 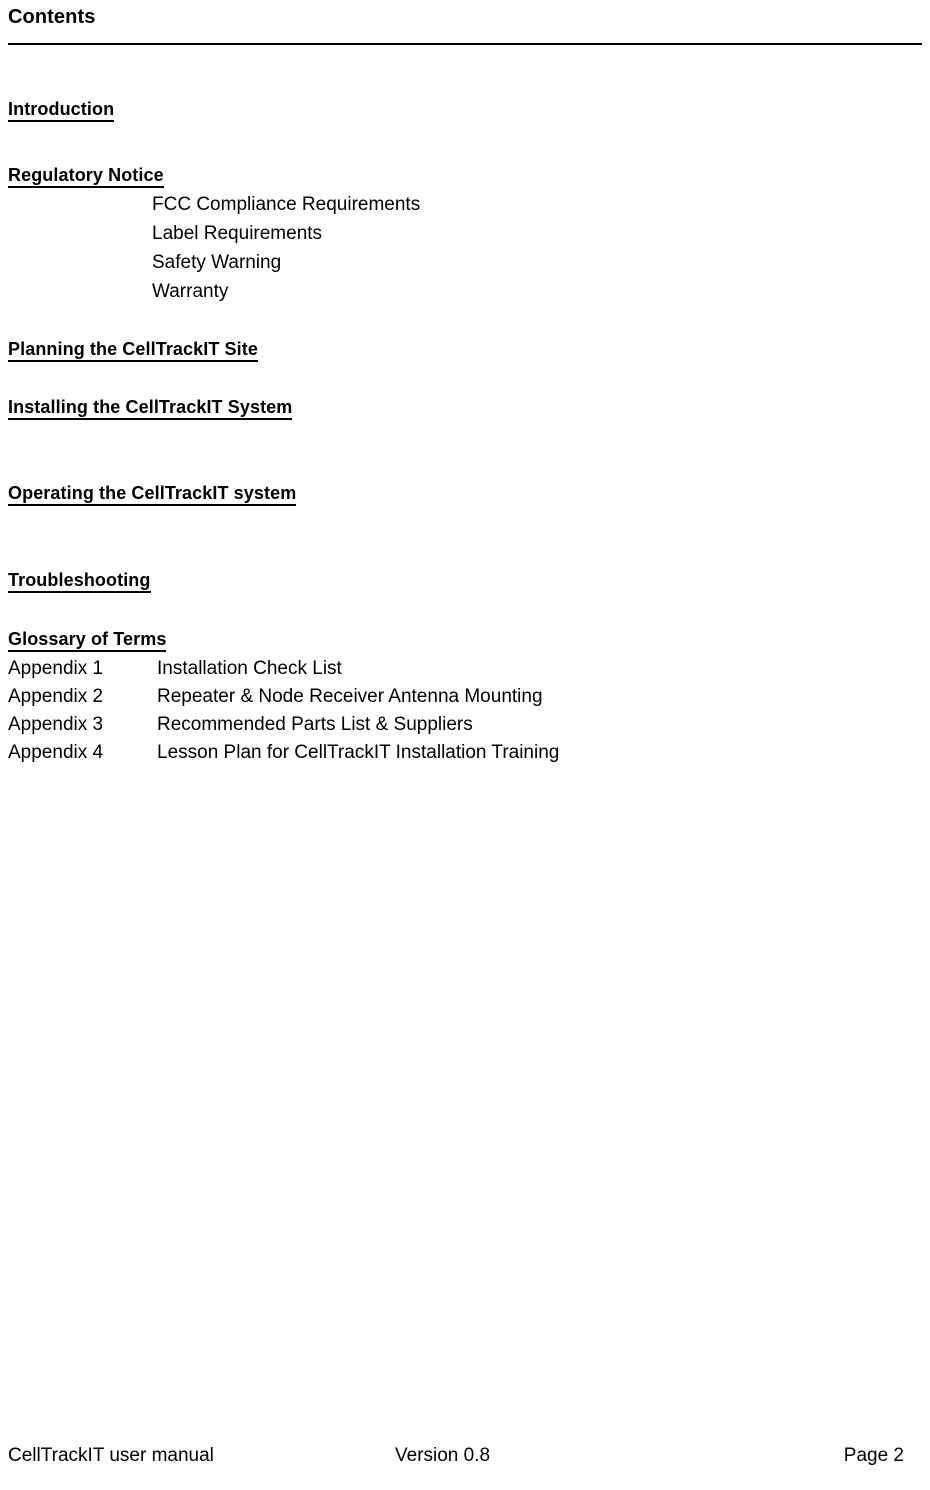 What do you see at coordinates (87, 640) in the screenshot?
I see `toc-section-heading: Glossary of Terms` at bounding box center [87, 640].